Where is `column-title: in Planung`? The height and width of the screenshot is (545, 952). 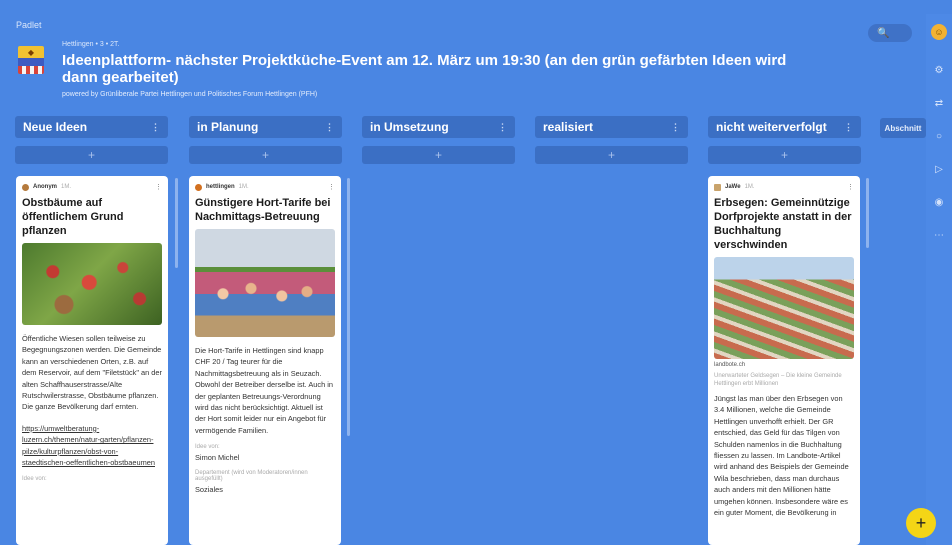 column-title: in Planung is located at coordinates (228, 127).